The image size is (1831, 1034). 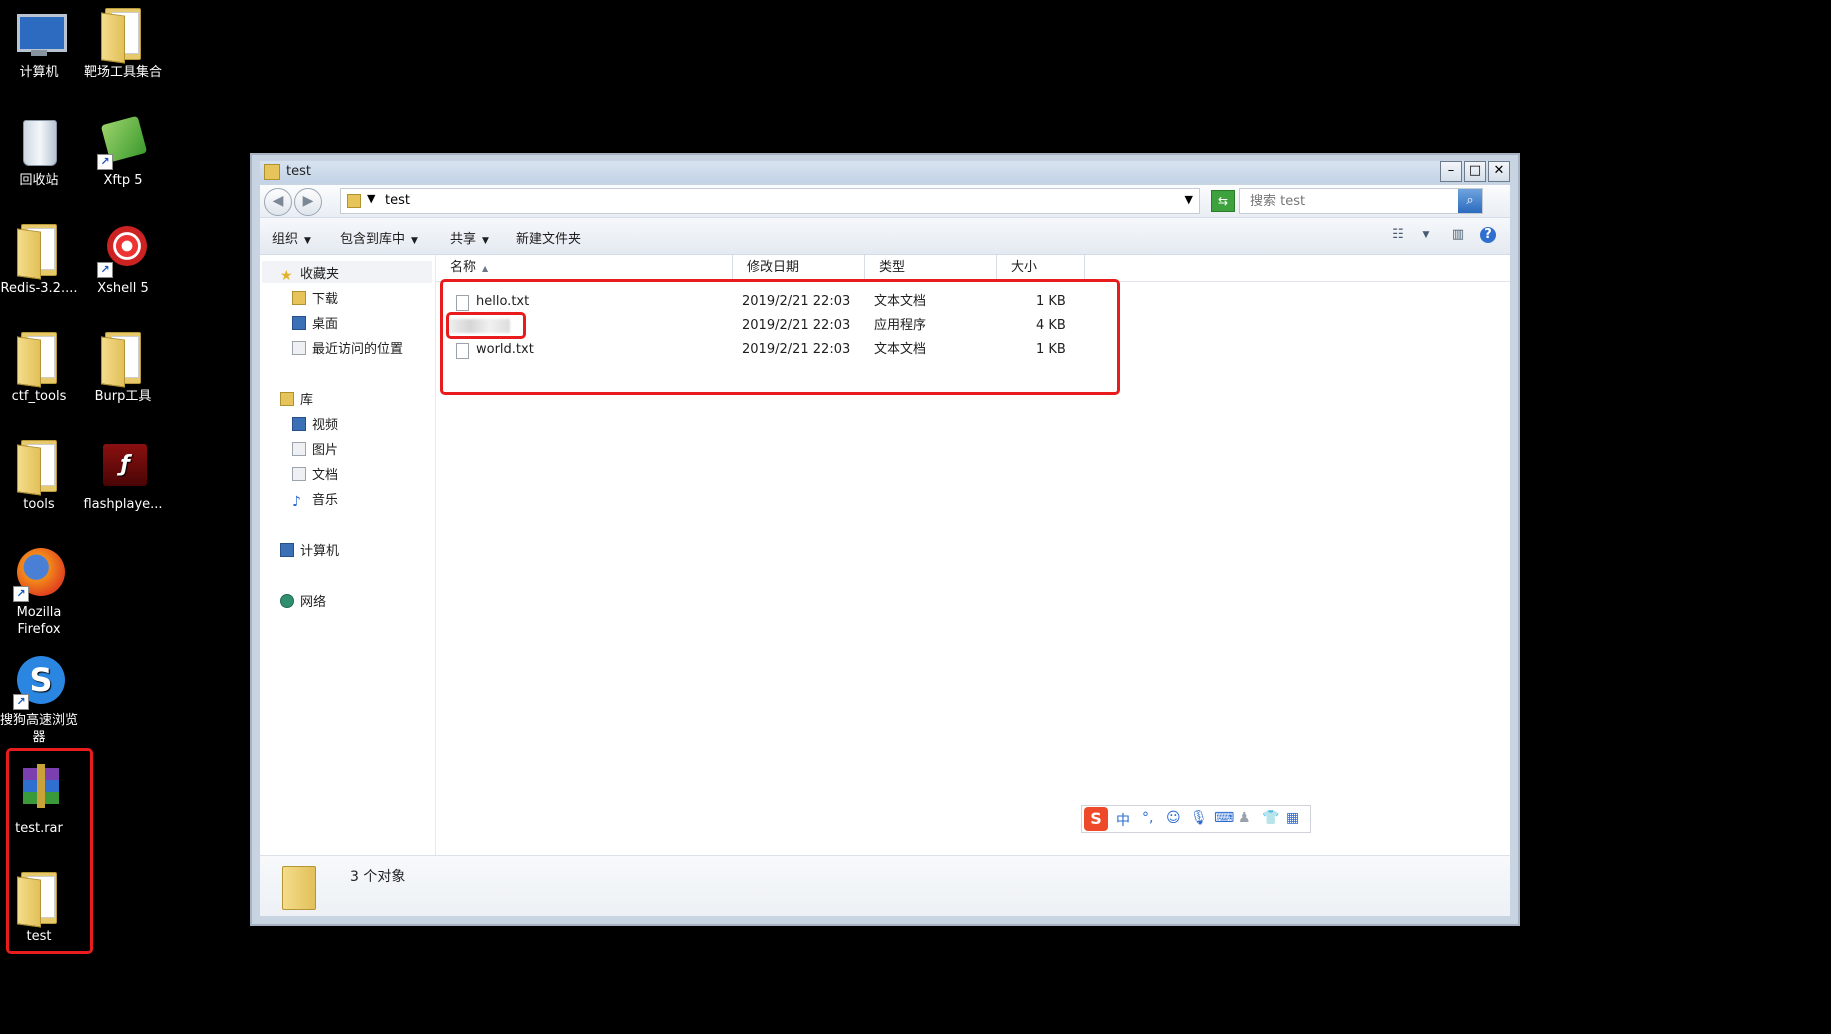 What do you see at coordinates (286, 276) in the screenshot?
I see `star-icon: ★` at bounding box center [286, 276].